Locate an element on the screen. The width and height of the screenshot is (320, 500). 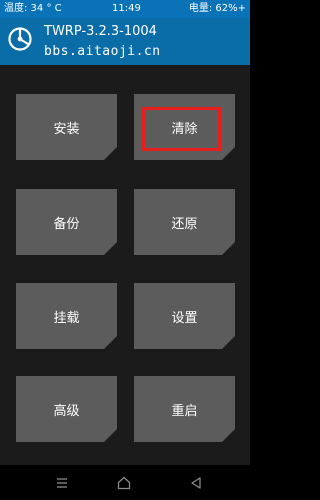
advanced-label: 高级 is located at coordinates (66, 411).